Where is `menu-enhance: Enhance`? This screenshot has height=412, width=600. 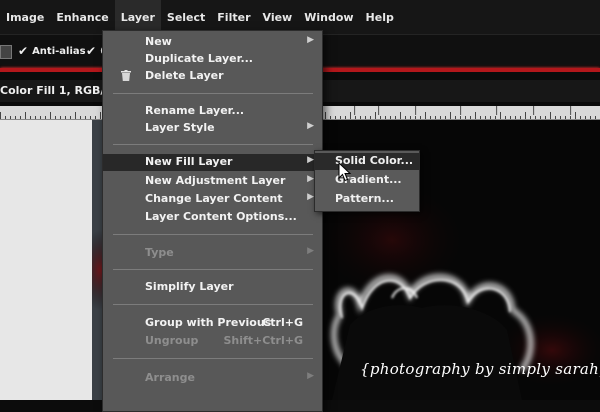
menu-enhance: Enhance is located at coordinates (82, 17).